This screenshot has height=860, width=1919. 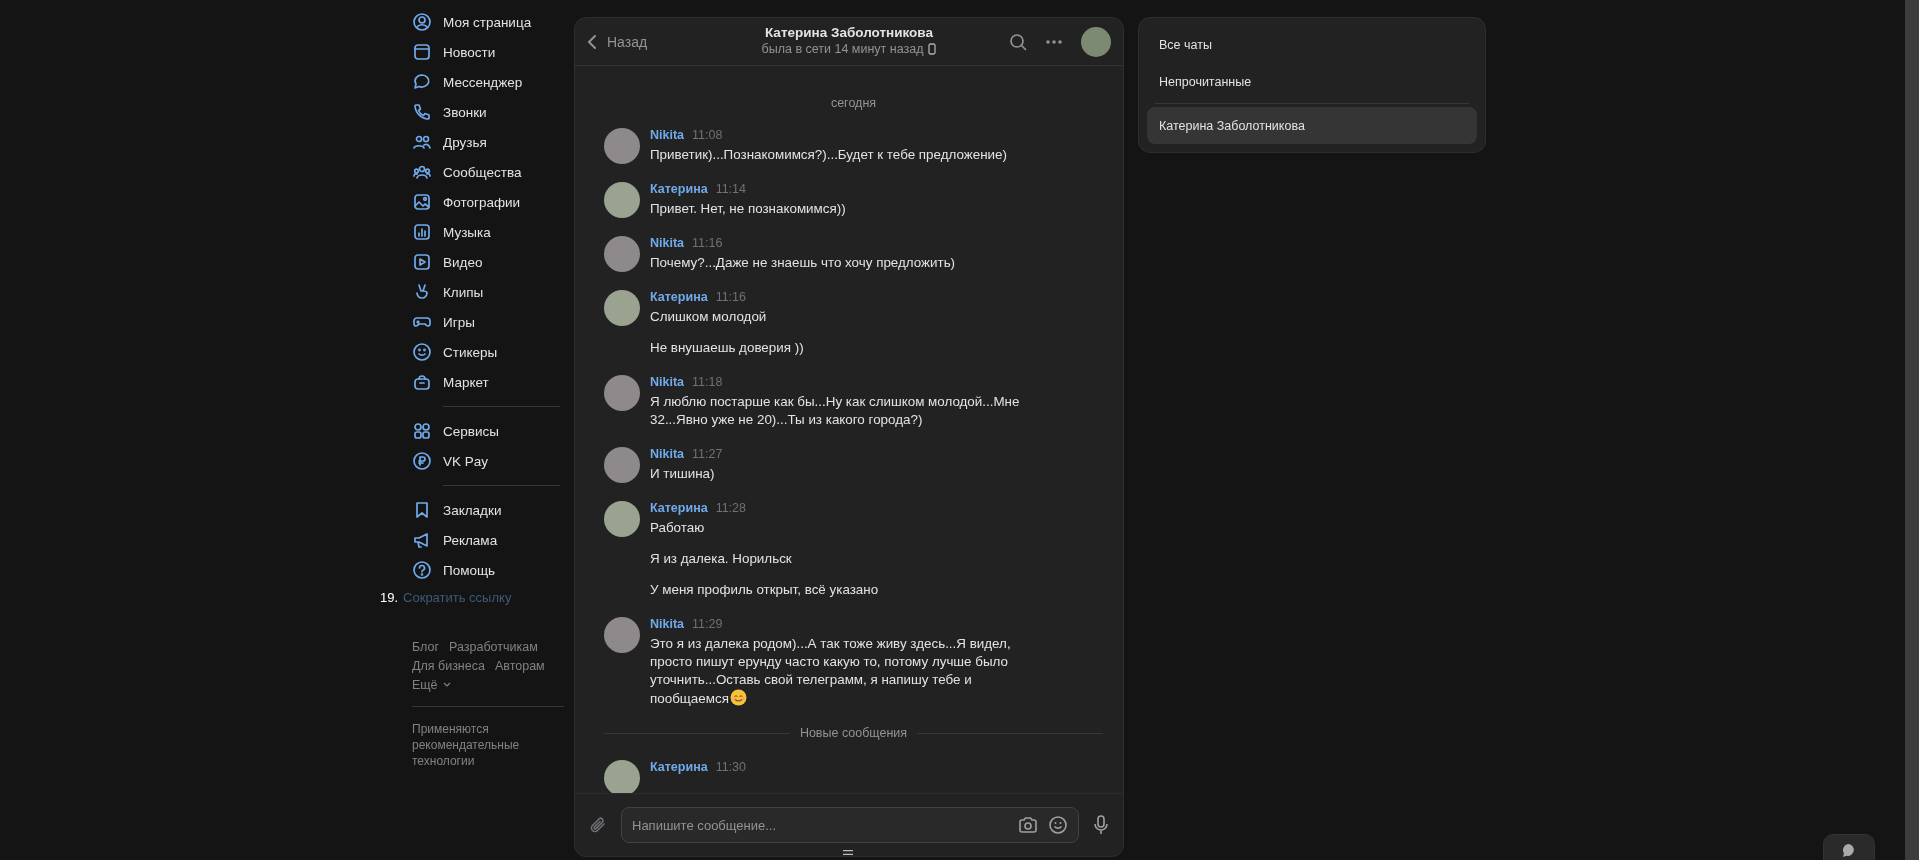 I want to click on message-time: 11:30, so click(x=730, y=767).